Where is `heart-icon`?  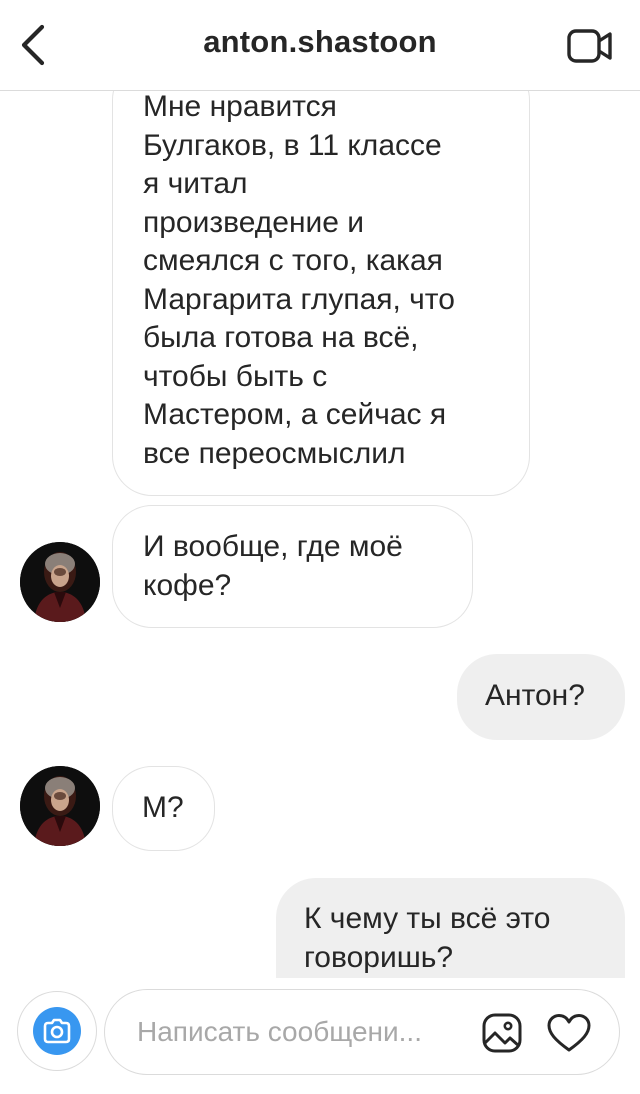
heart-icon is located at coordinates (569, 1033).